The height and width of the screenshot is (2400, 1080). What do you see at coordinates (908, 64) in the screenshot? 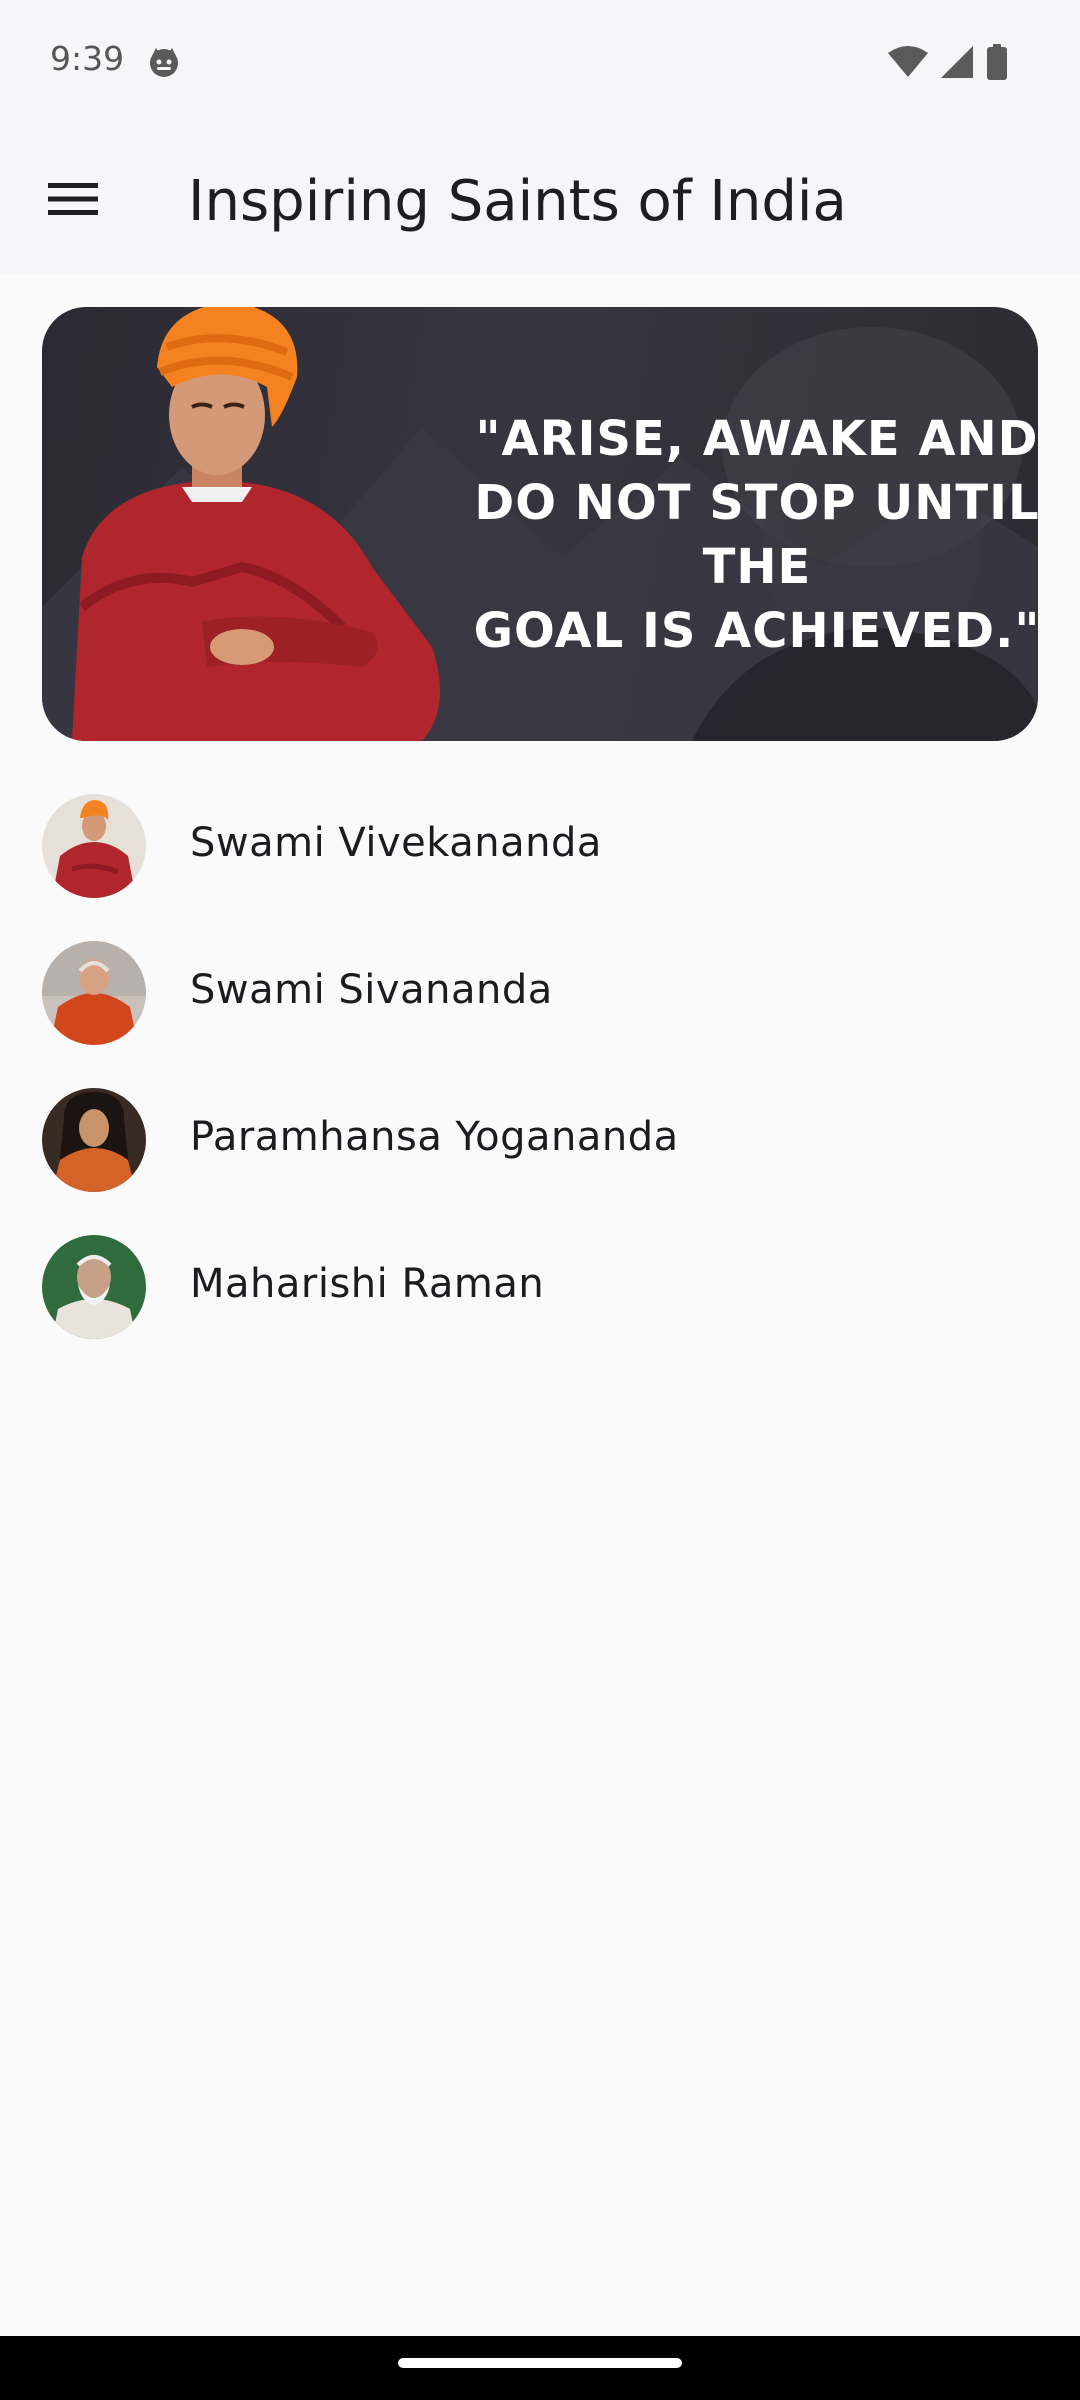
I see `wifi-icon` at bounding box center [908, 64].